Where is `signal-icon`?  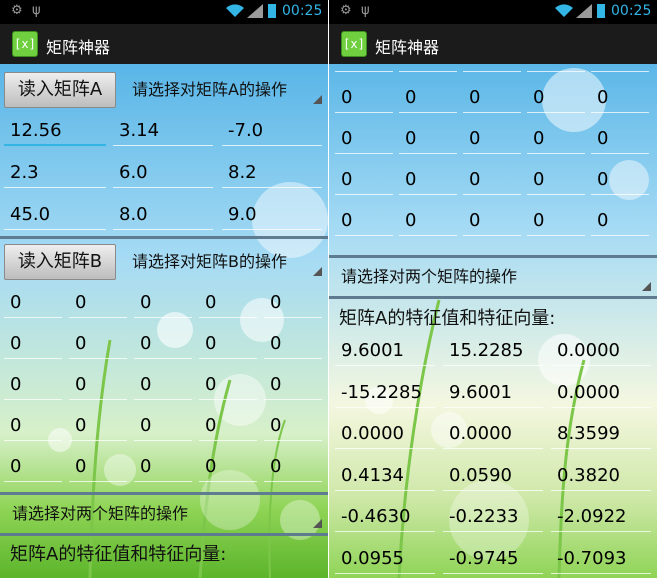 signal-icon is located at coordinates (584, 11).